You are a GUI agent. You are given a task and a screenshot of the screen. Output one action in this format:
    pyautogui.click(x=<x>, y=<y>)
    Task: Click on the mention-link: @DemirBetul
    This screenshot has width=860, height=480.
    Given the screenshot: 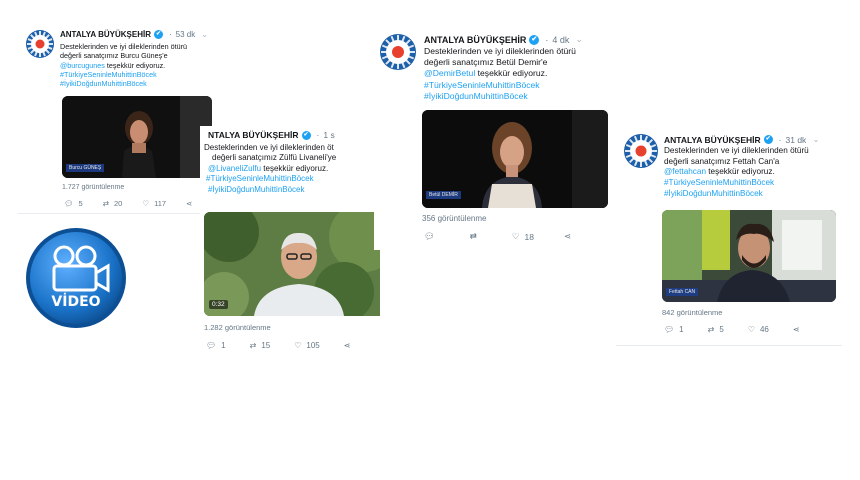 What is the action you would take?
    pyautogui.click(x=449, y=73)
    